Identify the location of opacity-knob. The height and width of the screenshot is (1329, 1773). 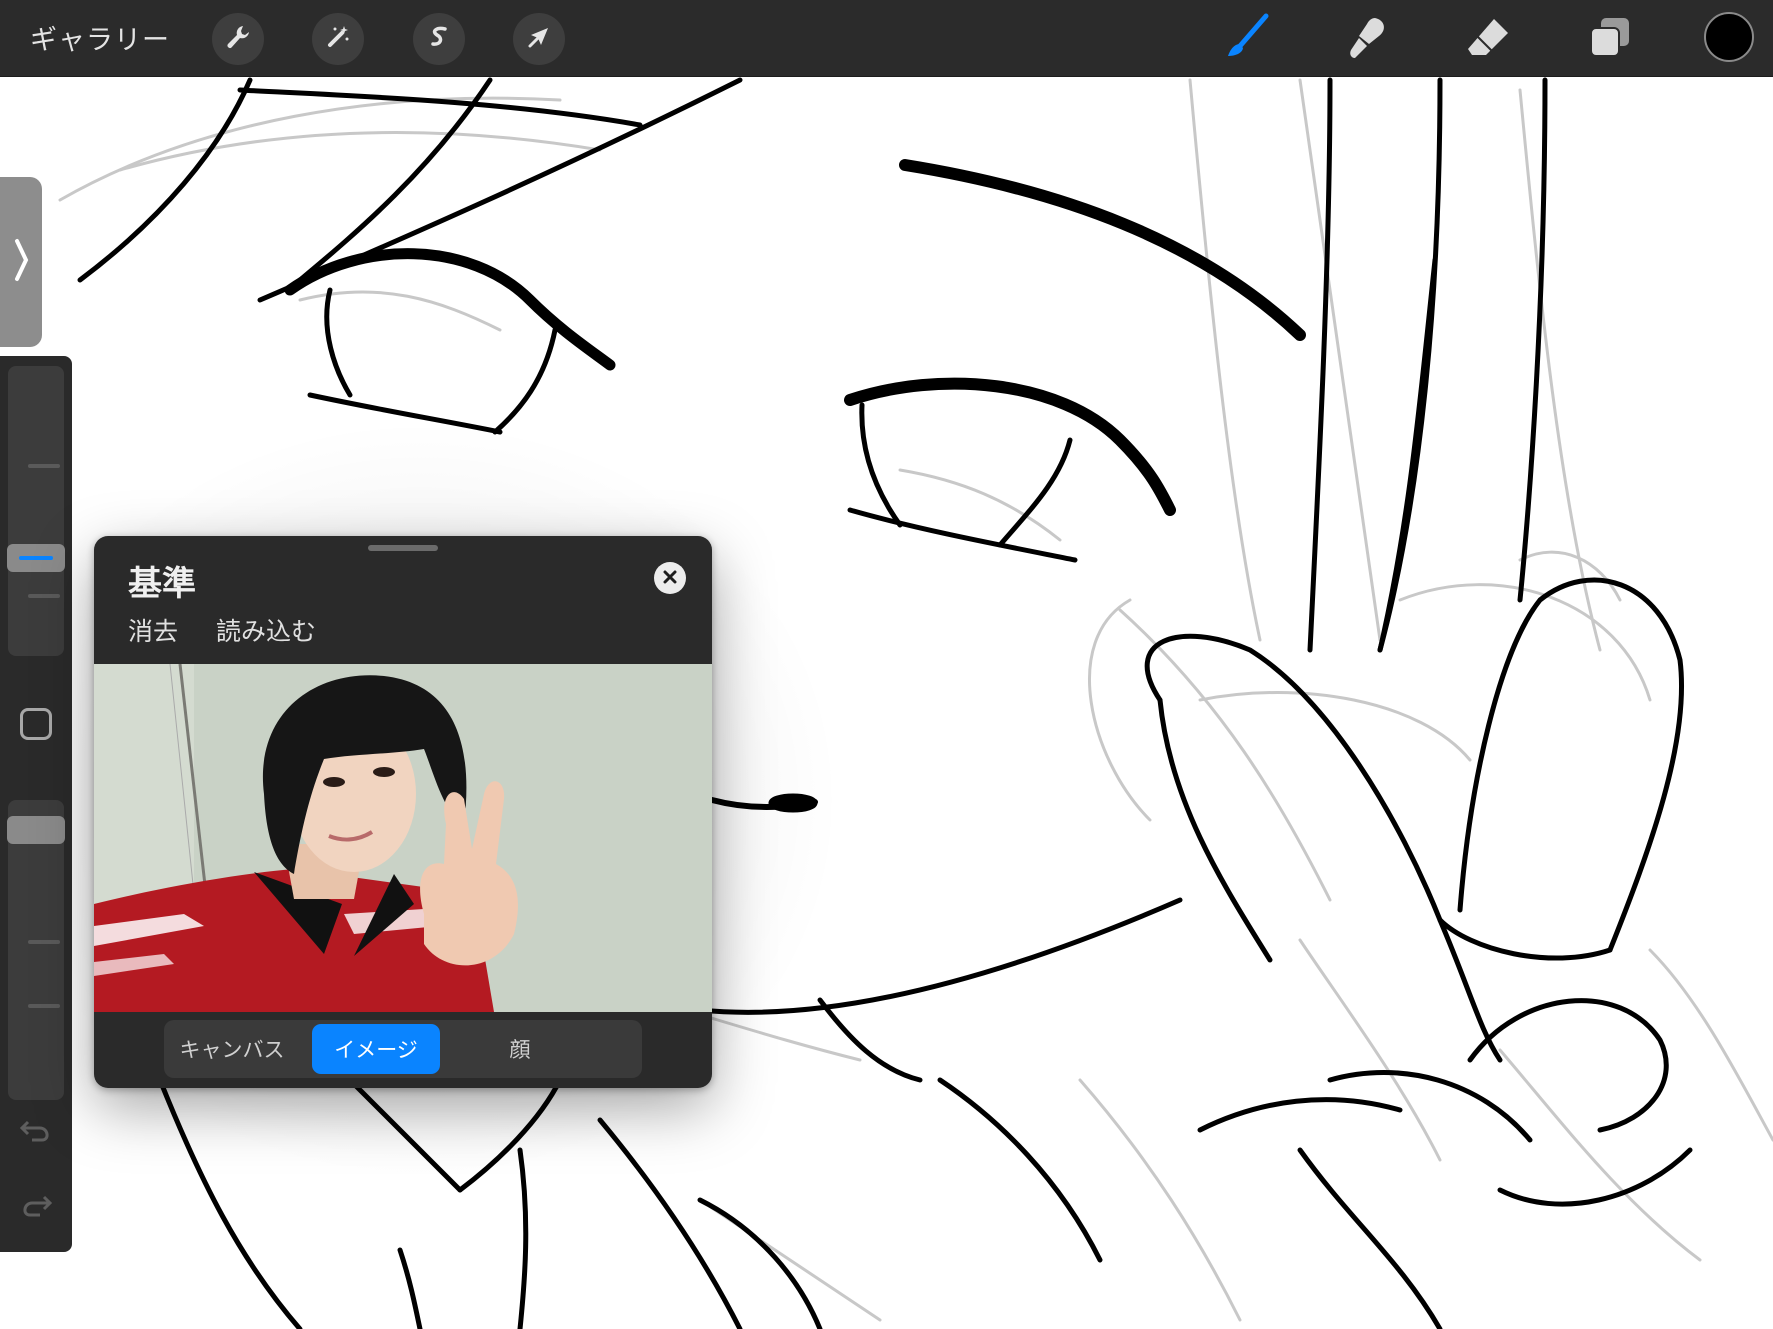
(36, 830).